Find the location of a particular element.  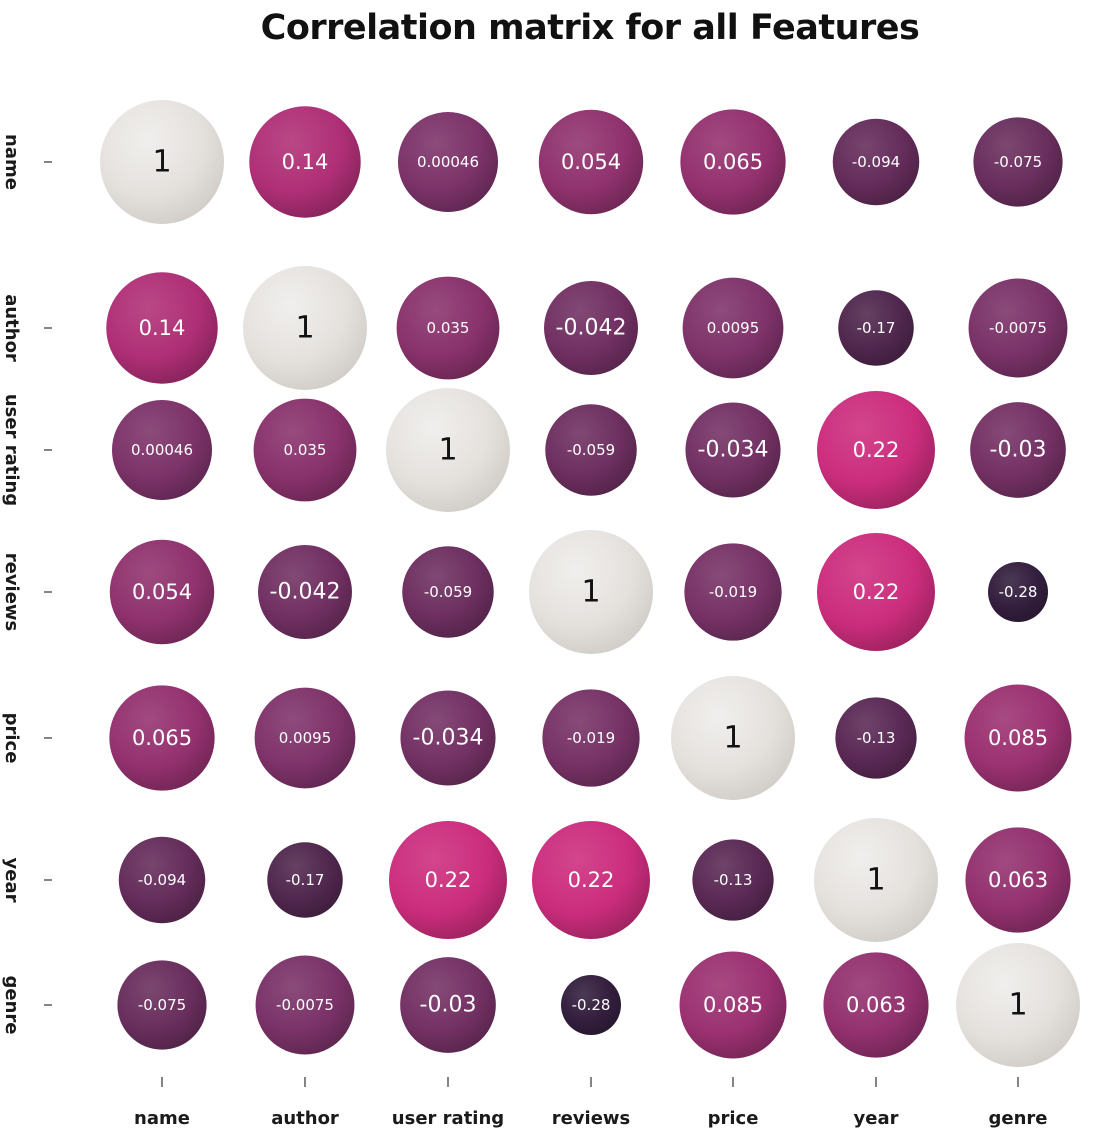

x-tick-label: name is located at coordinates (162, 1118).